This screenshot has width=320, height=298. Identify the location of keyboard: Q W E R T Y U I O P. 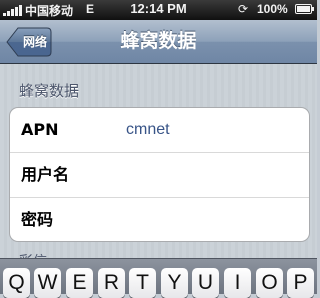
(158, 278).